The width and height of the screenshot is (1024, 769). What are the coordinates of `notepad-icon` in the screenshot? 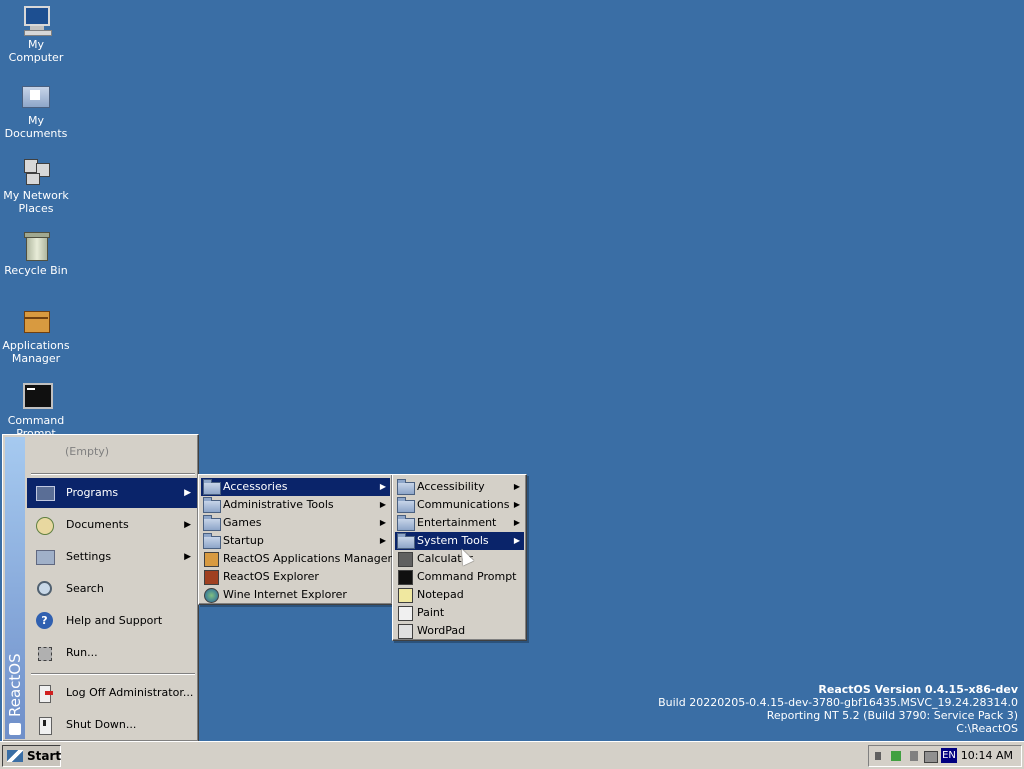 It's located at (405, 595).